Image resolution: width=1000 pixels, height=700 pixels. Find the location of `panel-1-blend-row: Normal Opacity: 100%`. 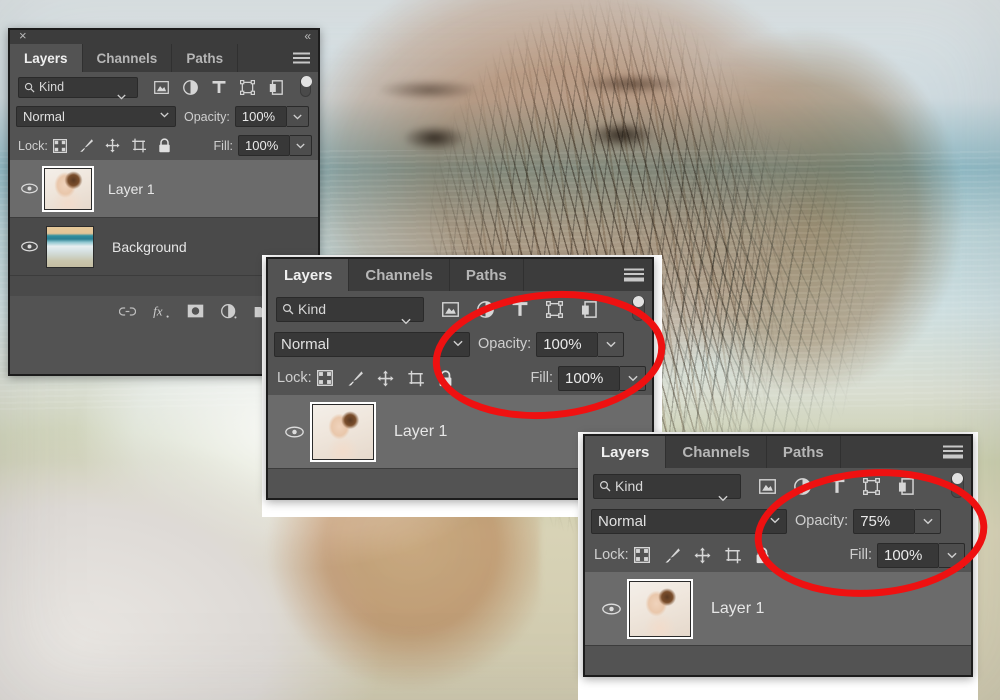

panel-1-blend-row: Normal Opacity: 100% is located at coordinates (164, 116).